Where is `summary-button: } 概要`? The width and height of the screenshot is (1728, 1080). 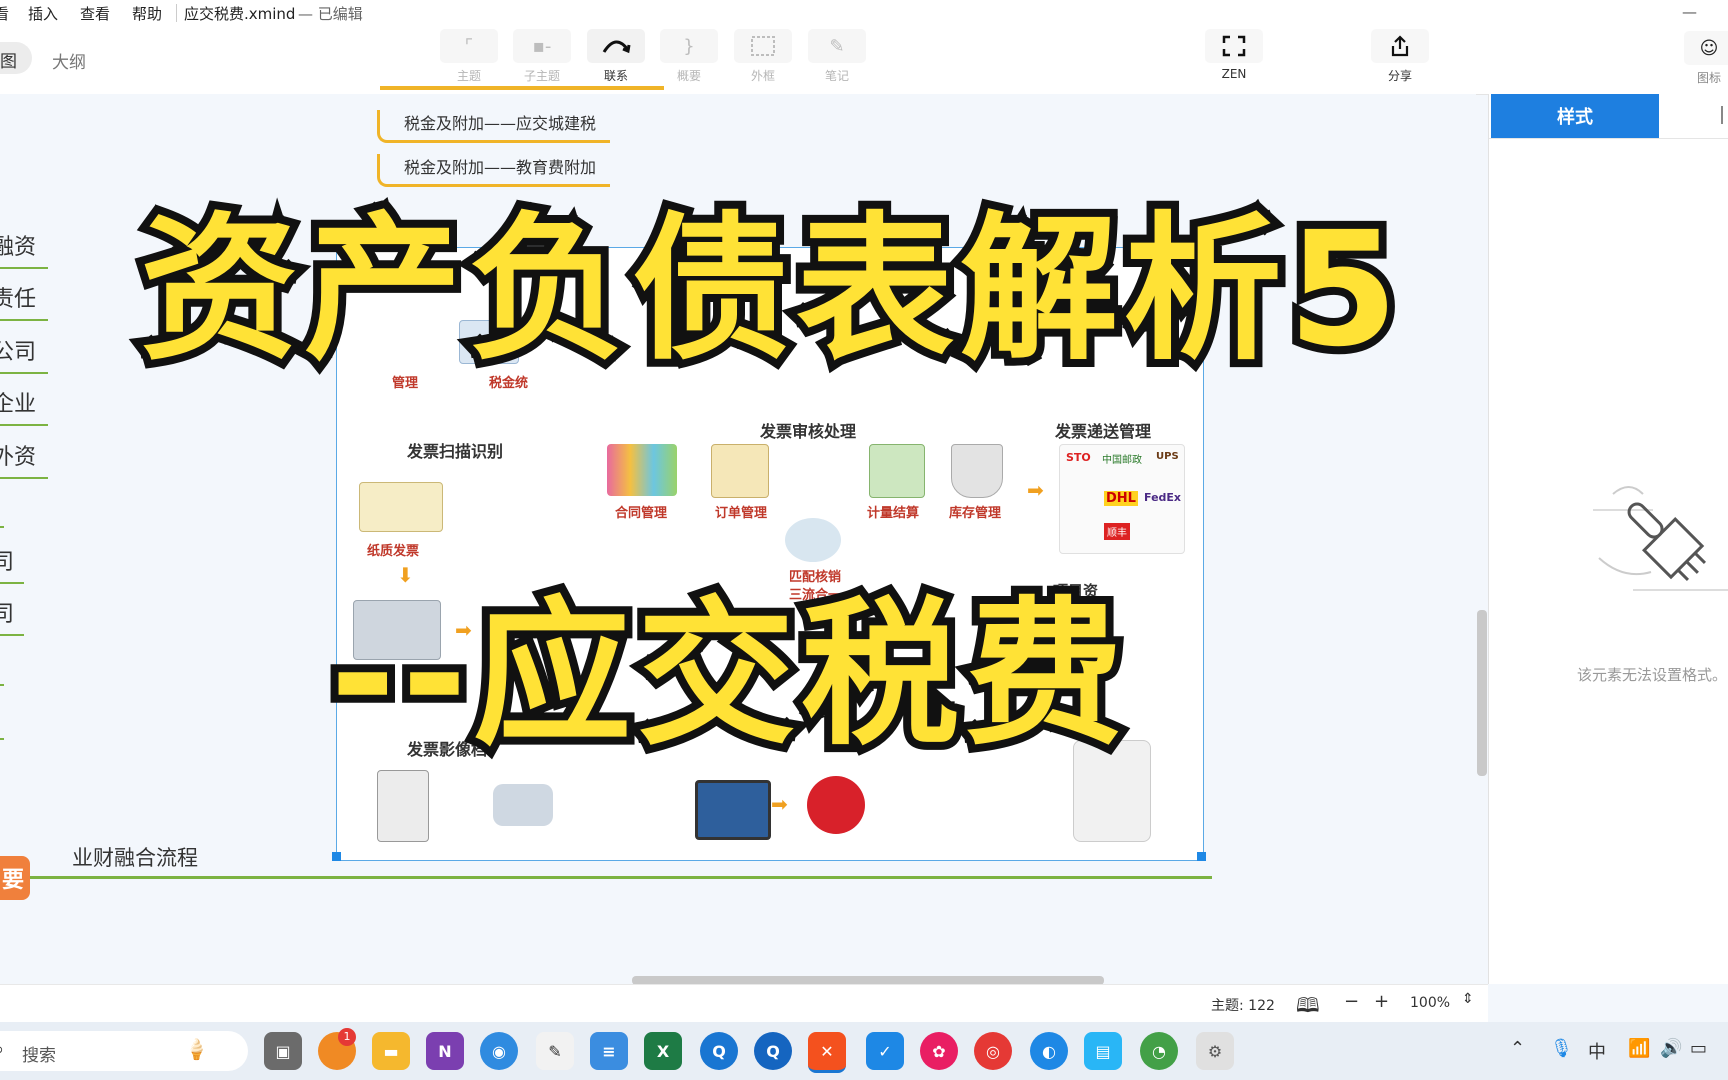
summary-button: } 概要 is located at coordinates (689, 56).